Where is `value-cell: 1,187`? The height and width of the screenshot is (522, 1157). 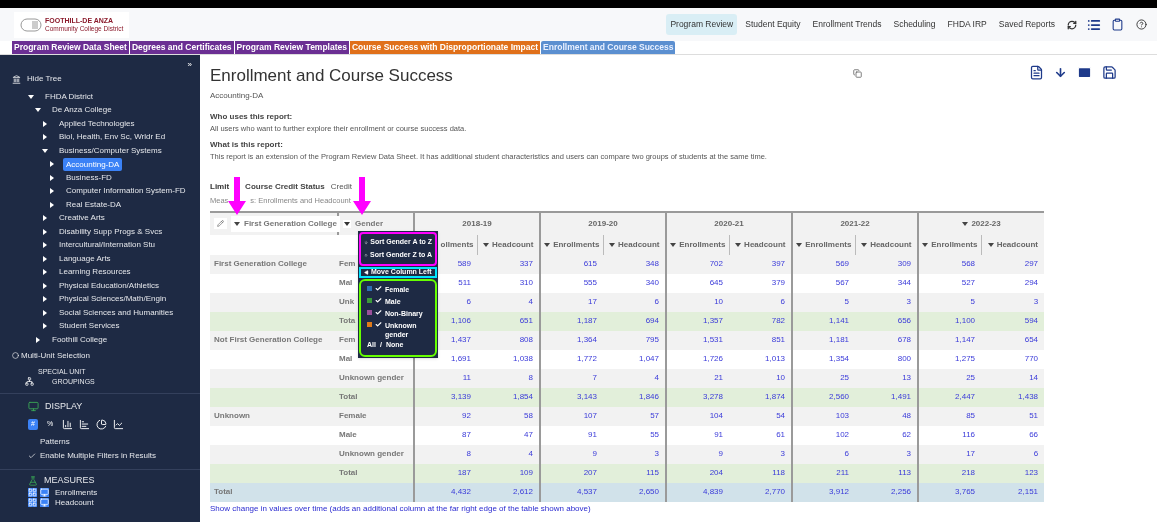 value-cell: 1,187 is located at coordinates (587, 320).